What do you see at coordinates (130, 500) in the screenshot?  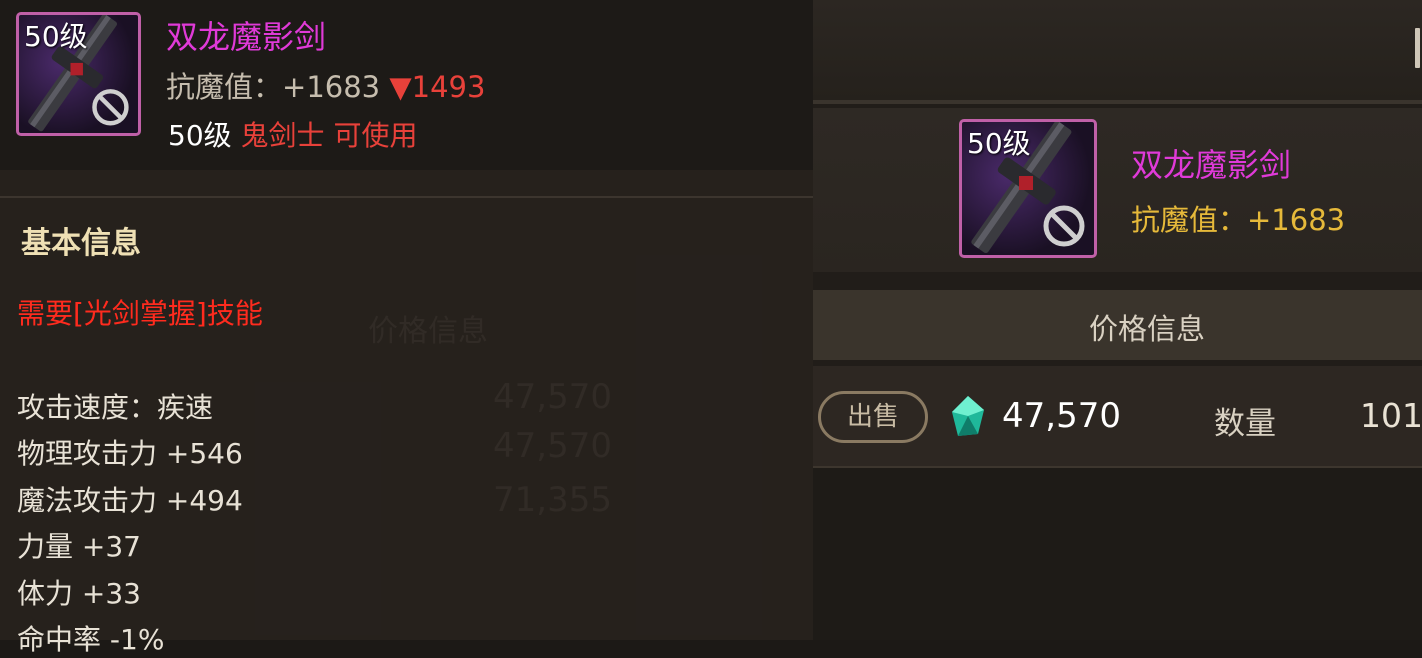 I see `attr-magic-attack: 魔法攻击力 +494` at bounding box center [130, 500].